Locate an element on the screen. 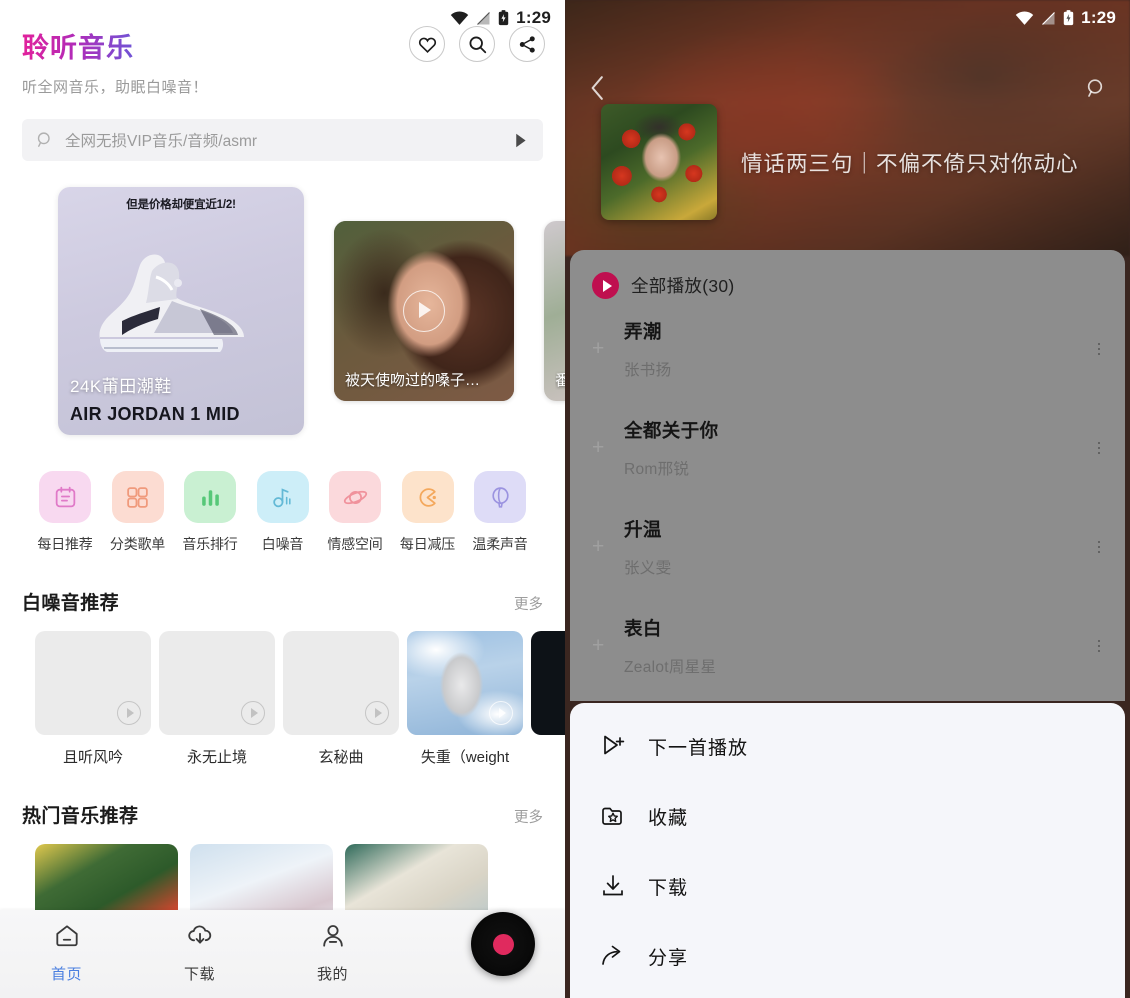 This screenshot has width=1130, height=998. action-label: 下一首播放 is located at coordinates (698, 748).